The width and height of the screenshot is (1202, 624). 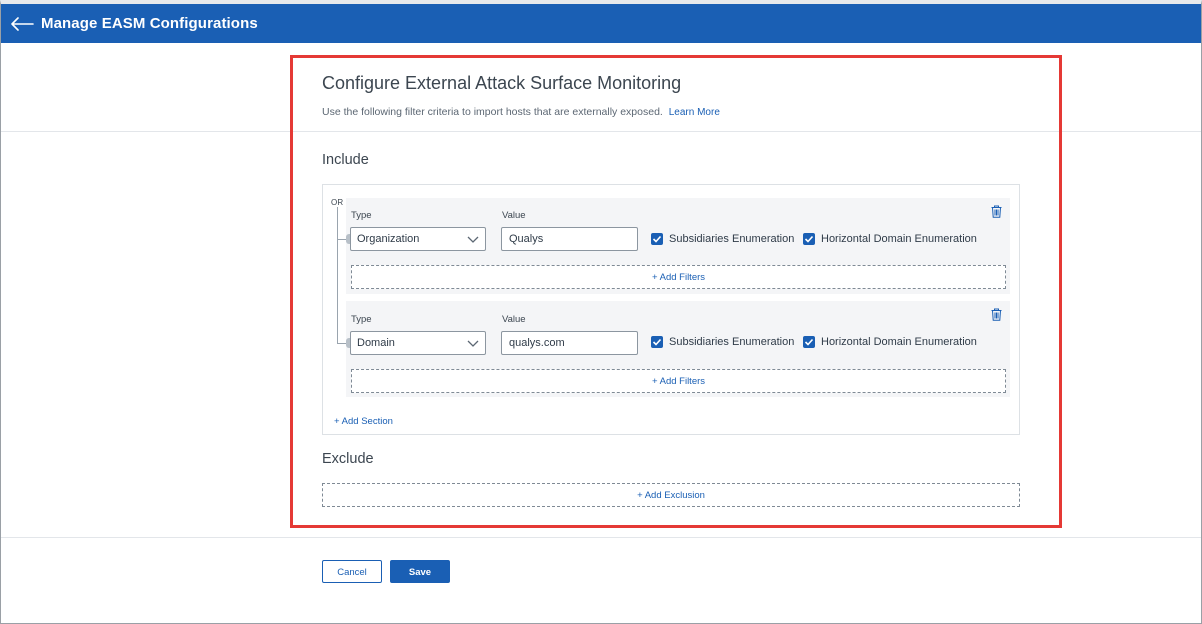 What do you see at coordinates (601, 23) in the screenshot?
I see `top-bar: Manage EASM Configurations` at bounding box center [601, 23].